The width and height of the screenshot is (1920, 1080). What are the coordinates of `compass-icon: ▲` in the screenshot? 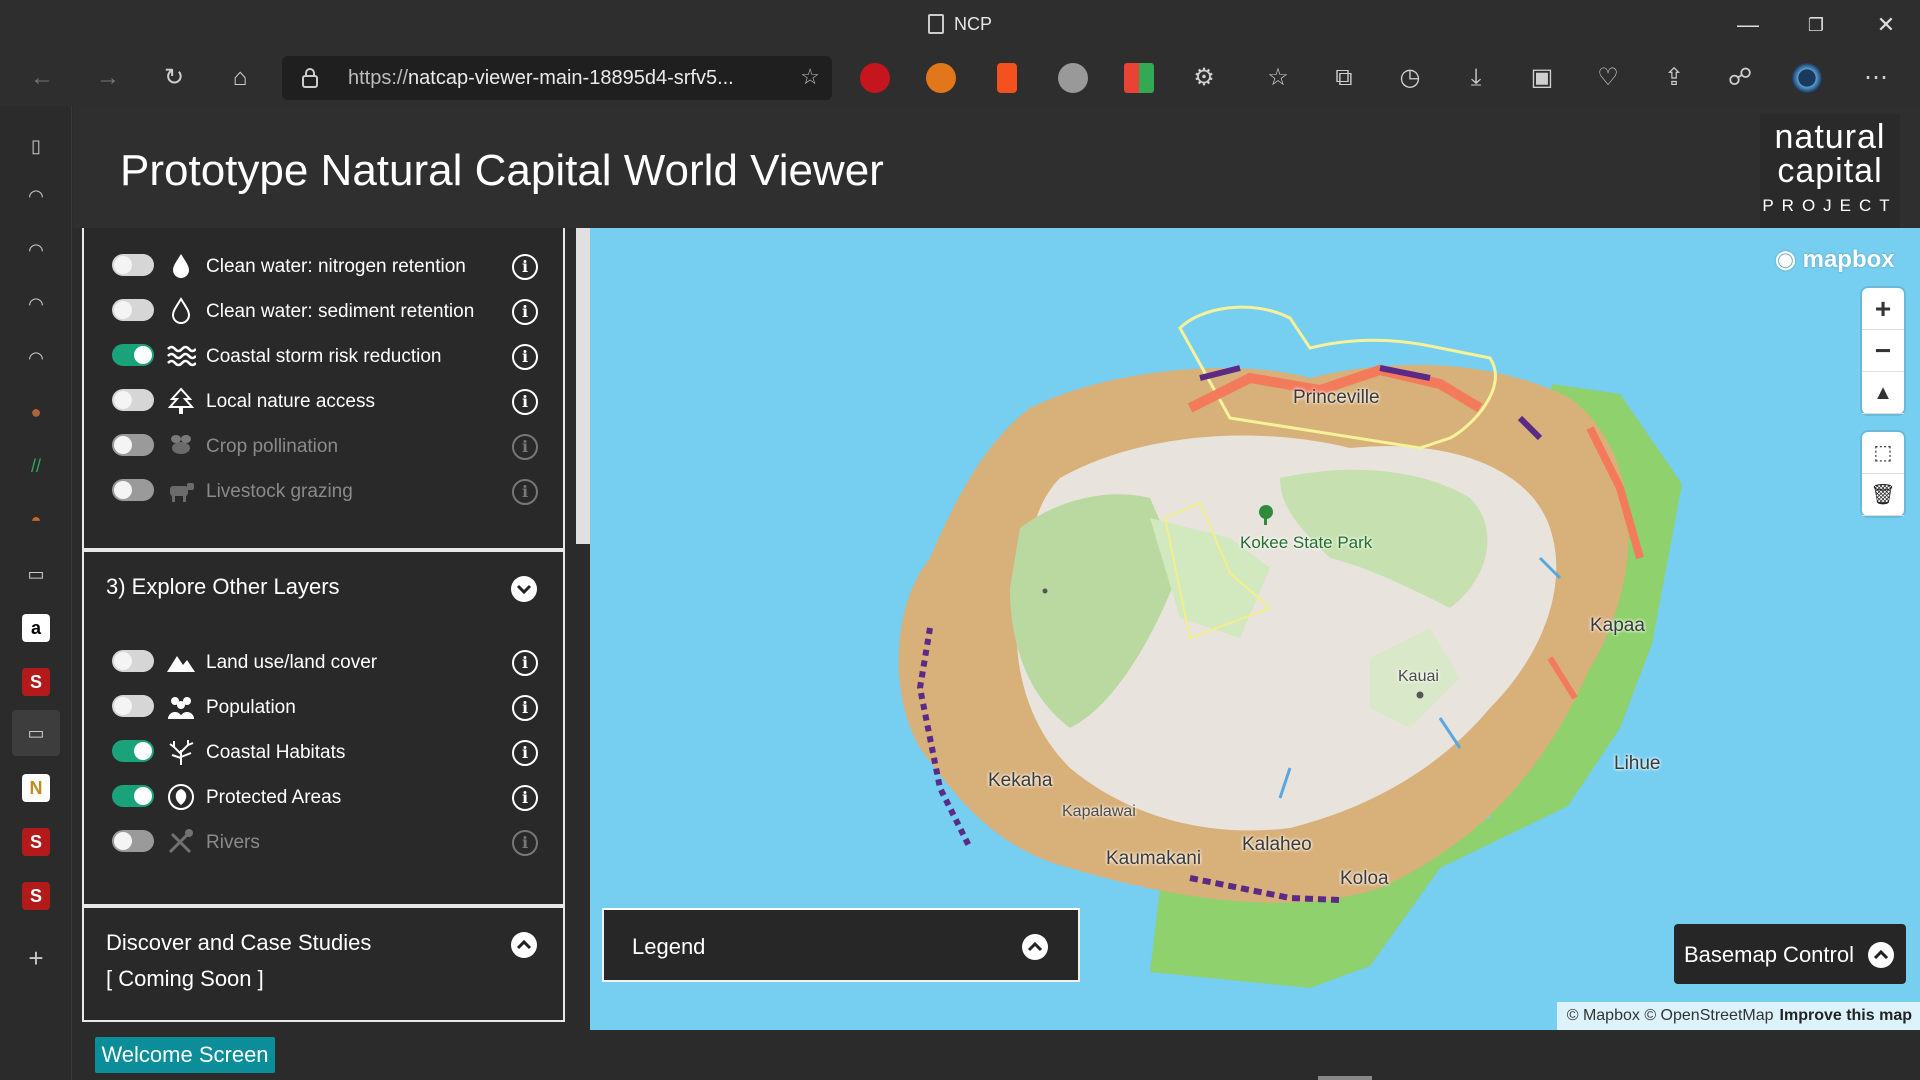 It's located at (1883, 393).